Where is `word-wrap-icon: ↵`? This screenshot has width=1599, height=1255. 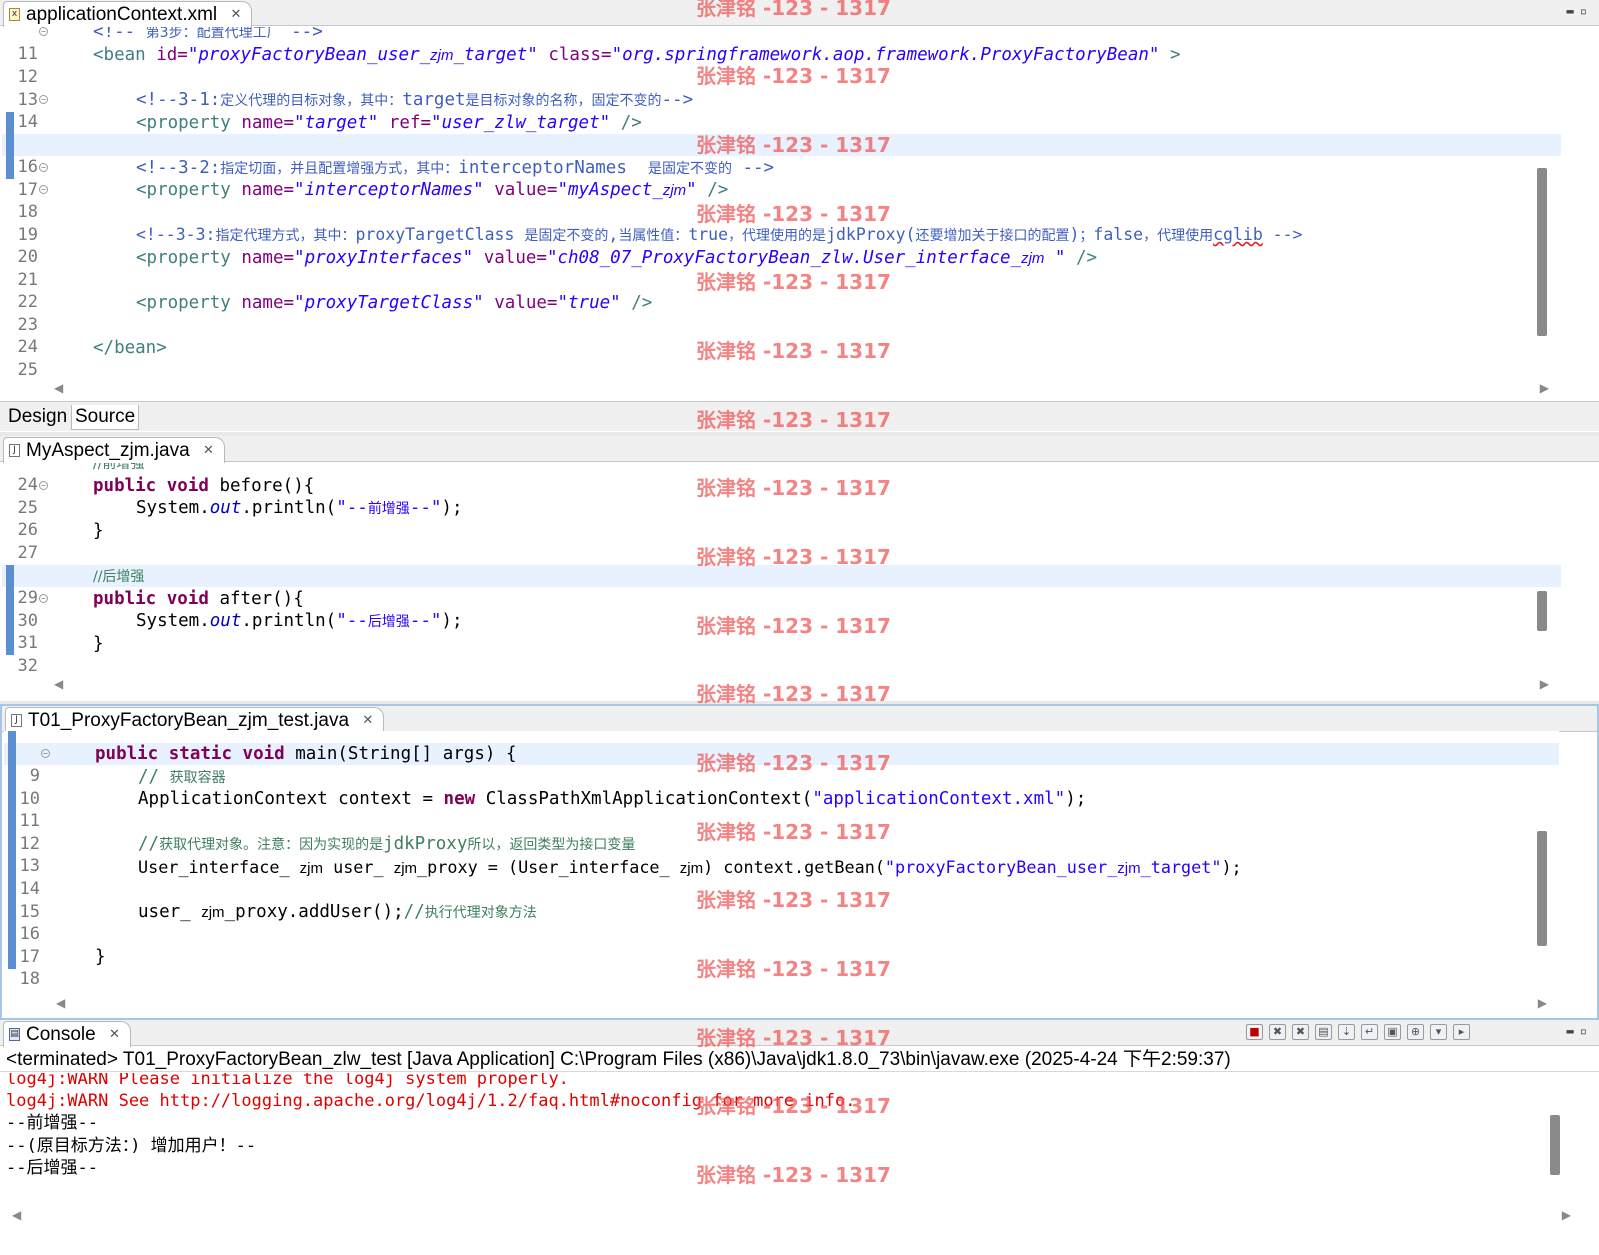
word-wrap-icon: ↵ is located at coordinates (1369, 1032).